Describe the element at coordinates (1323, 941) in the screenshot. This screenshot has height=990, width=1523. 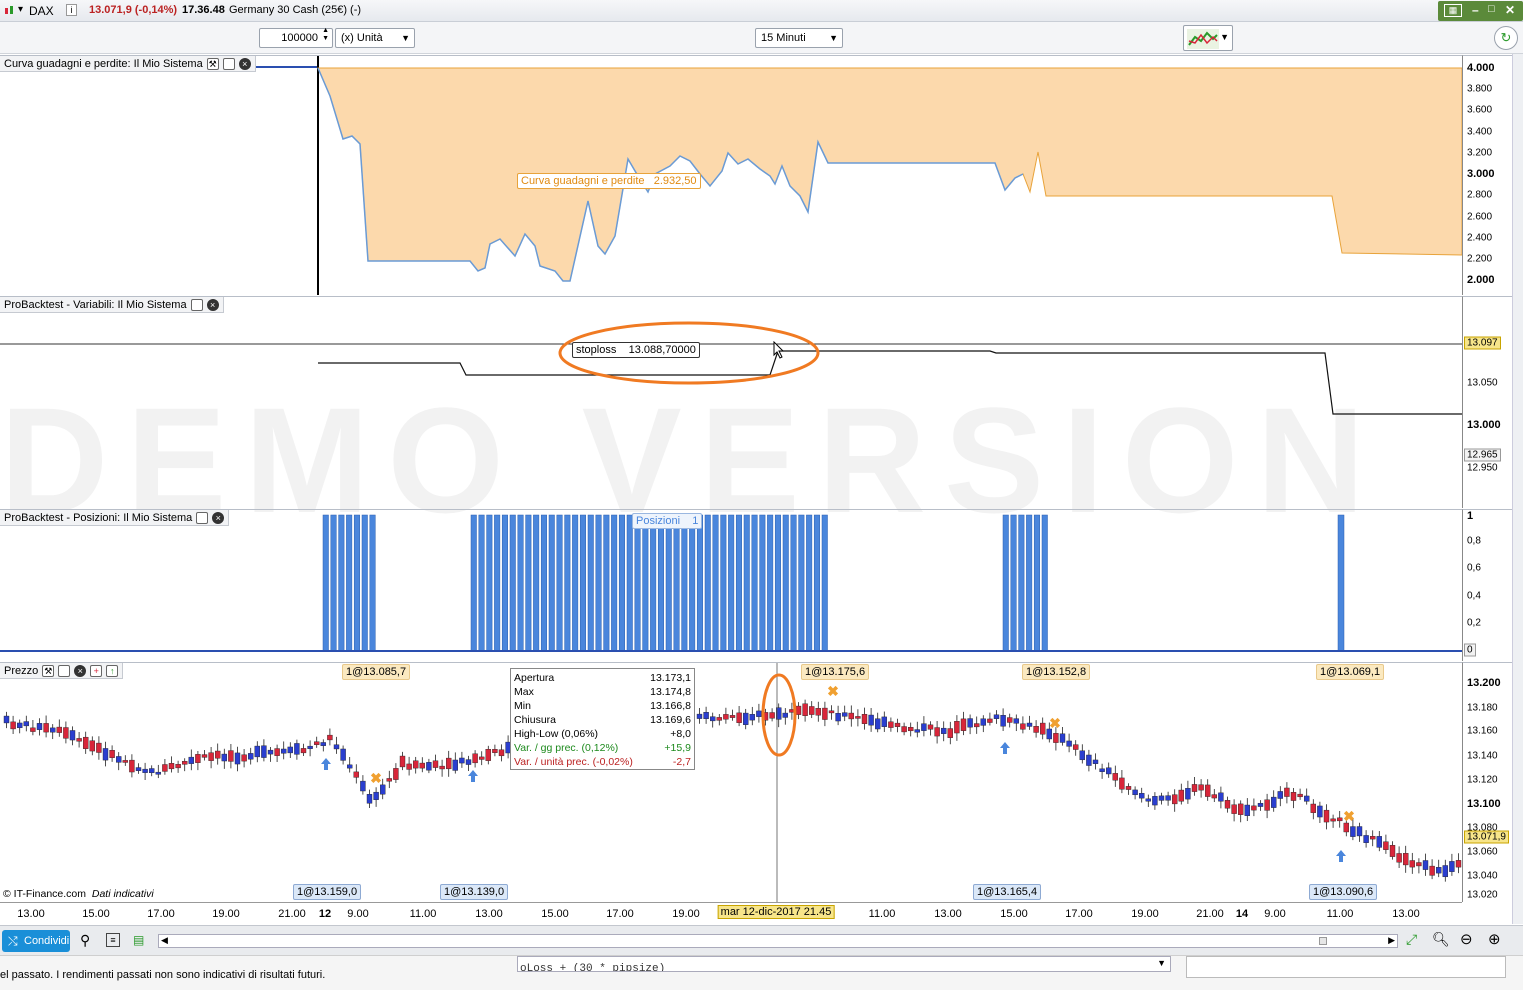
I see `scrollbar-thumb` at that location.